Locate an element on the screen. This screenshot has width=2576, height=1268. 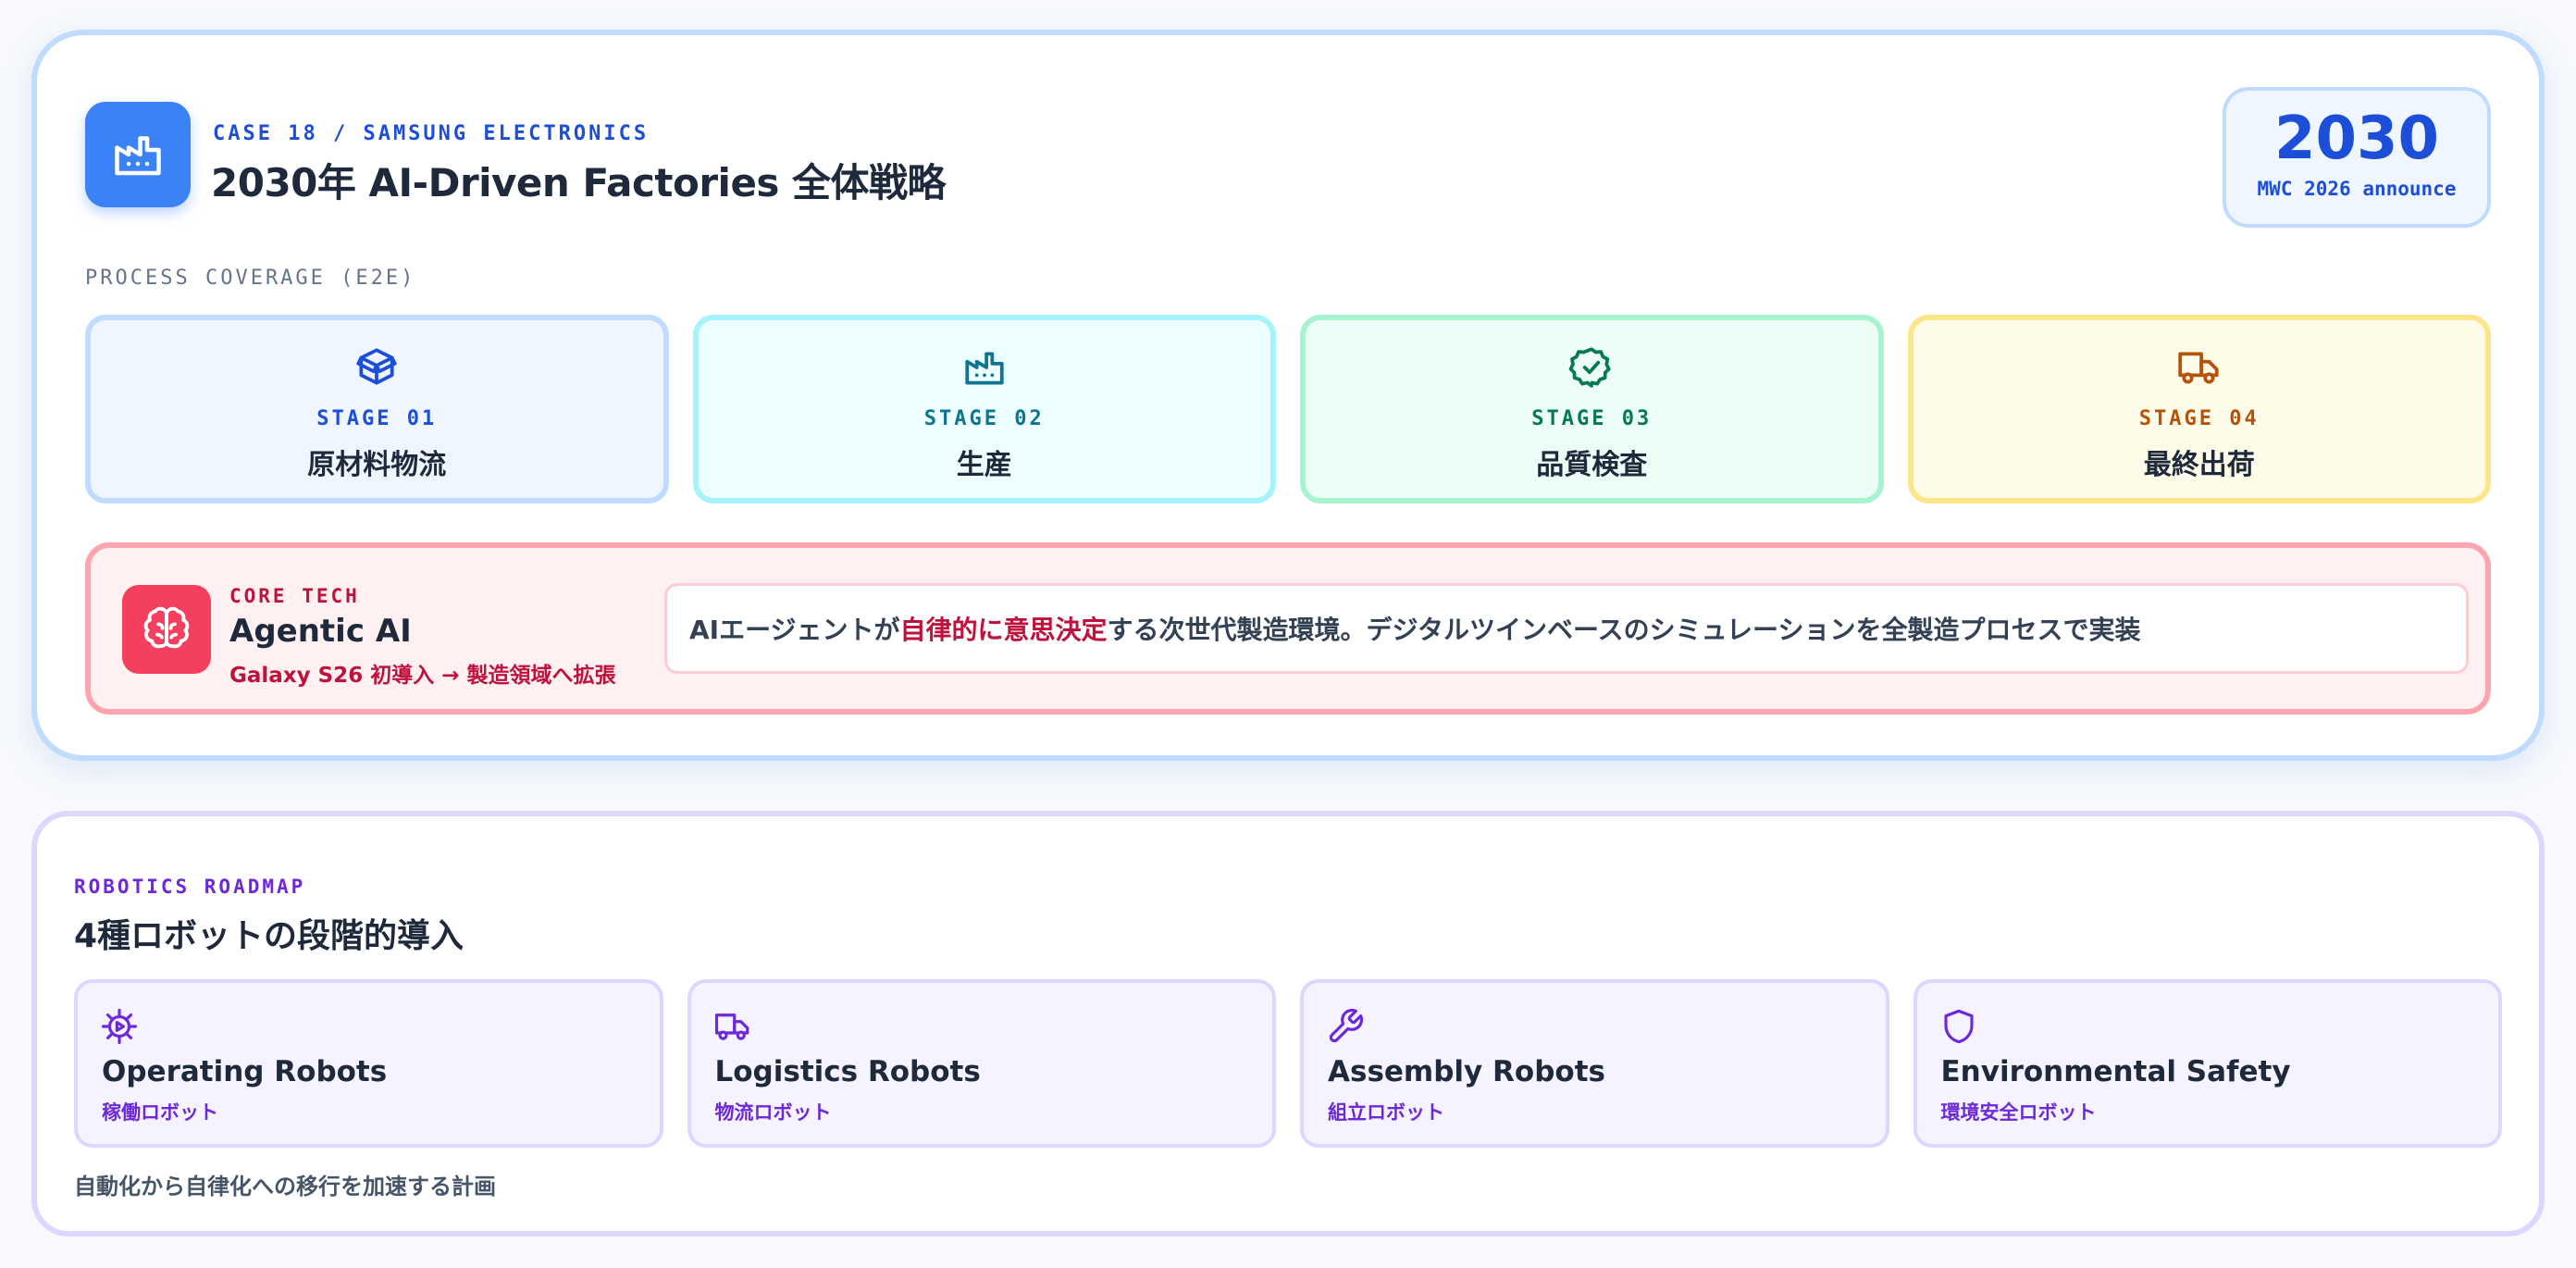
desc-text: AIエージェントが is located at coordinates (794, 630).